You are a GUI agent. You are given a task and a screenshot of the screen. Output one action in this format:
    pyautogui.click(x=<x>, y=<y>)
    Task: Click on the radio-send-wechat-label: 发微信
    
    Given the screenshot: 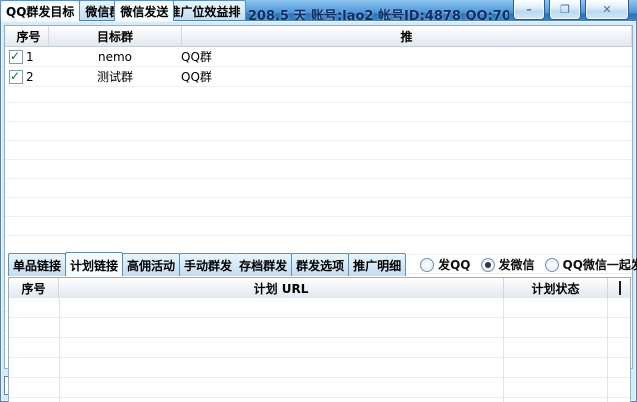 What is the action you would take?
    pyautogui.click(x=516, y=265)
    